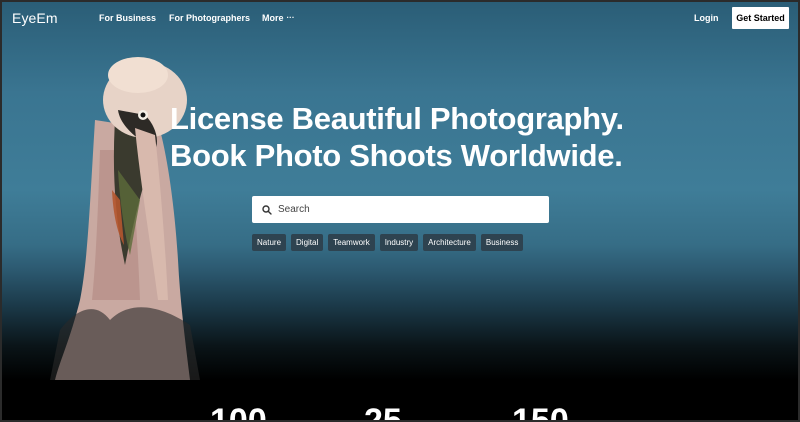  Describe the element at coordinates (397, 118) in the screenshot. I see `headline-line-1: License Beautiful Photography.` at that location.